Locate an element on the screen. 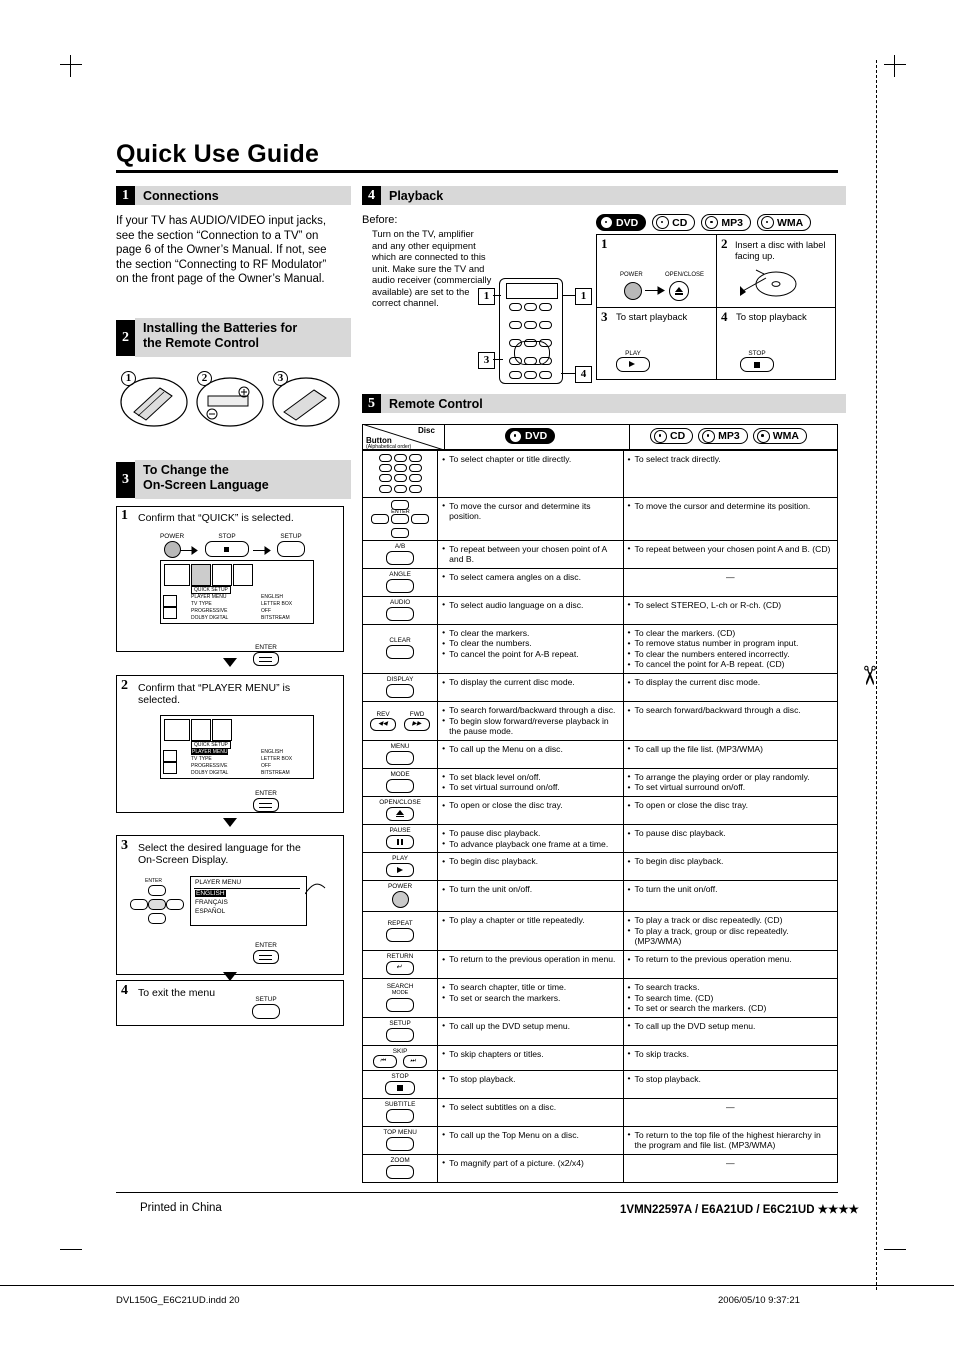  cell-bullet: To pause disc playback. is located at coordinates (530, 833).